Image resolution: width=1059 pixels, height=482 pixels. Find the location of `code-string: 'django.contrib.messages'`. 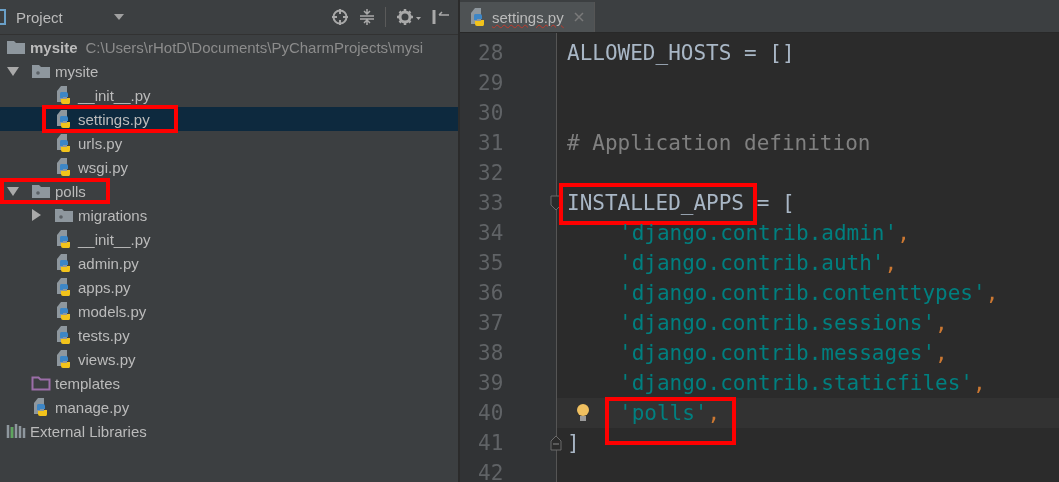

code-string: 'django.contrib.messages' is located at coordinates (777, 353).